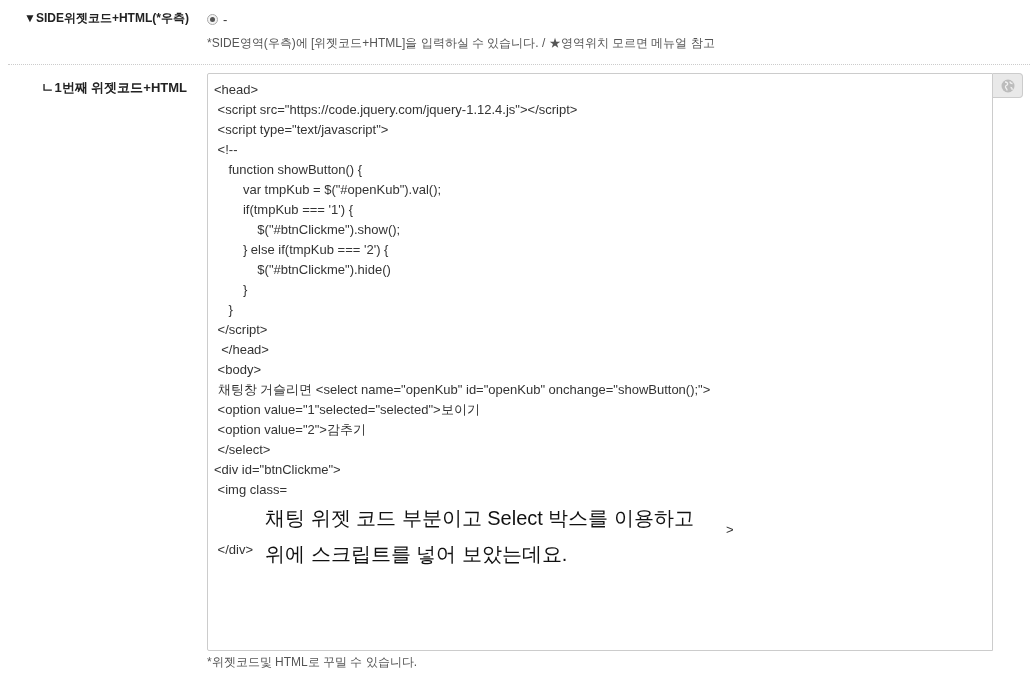 The image size is (1035, 679). What do you see at coordinates (341, 189) in the screenshot?
I see `code-line: var tmpKub = $("#openKub").val();` at bounding box center [341, 189].